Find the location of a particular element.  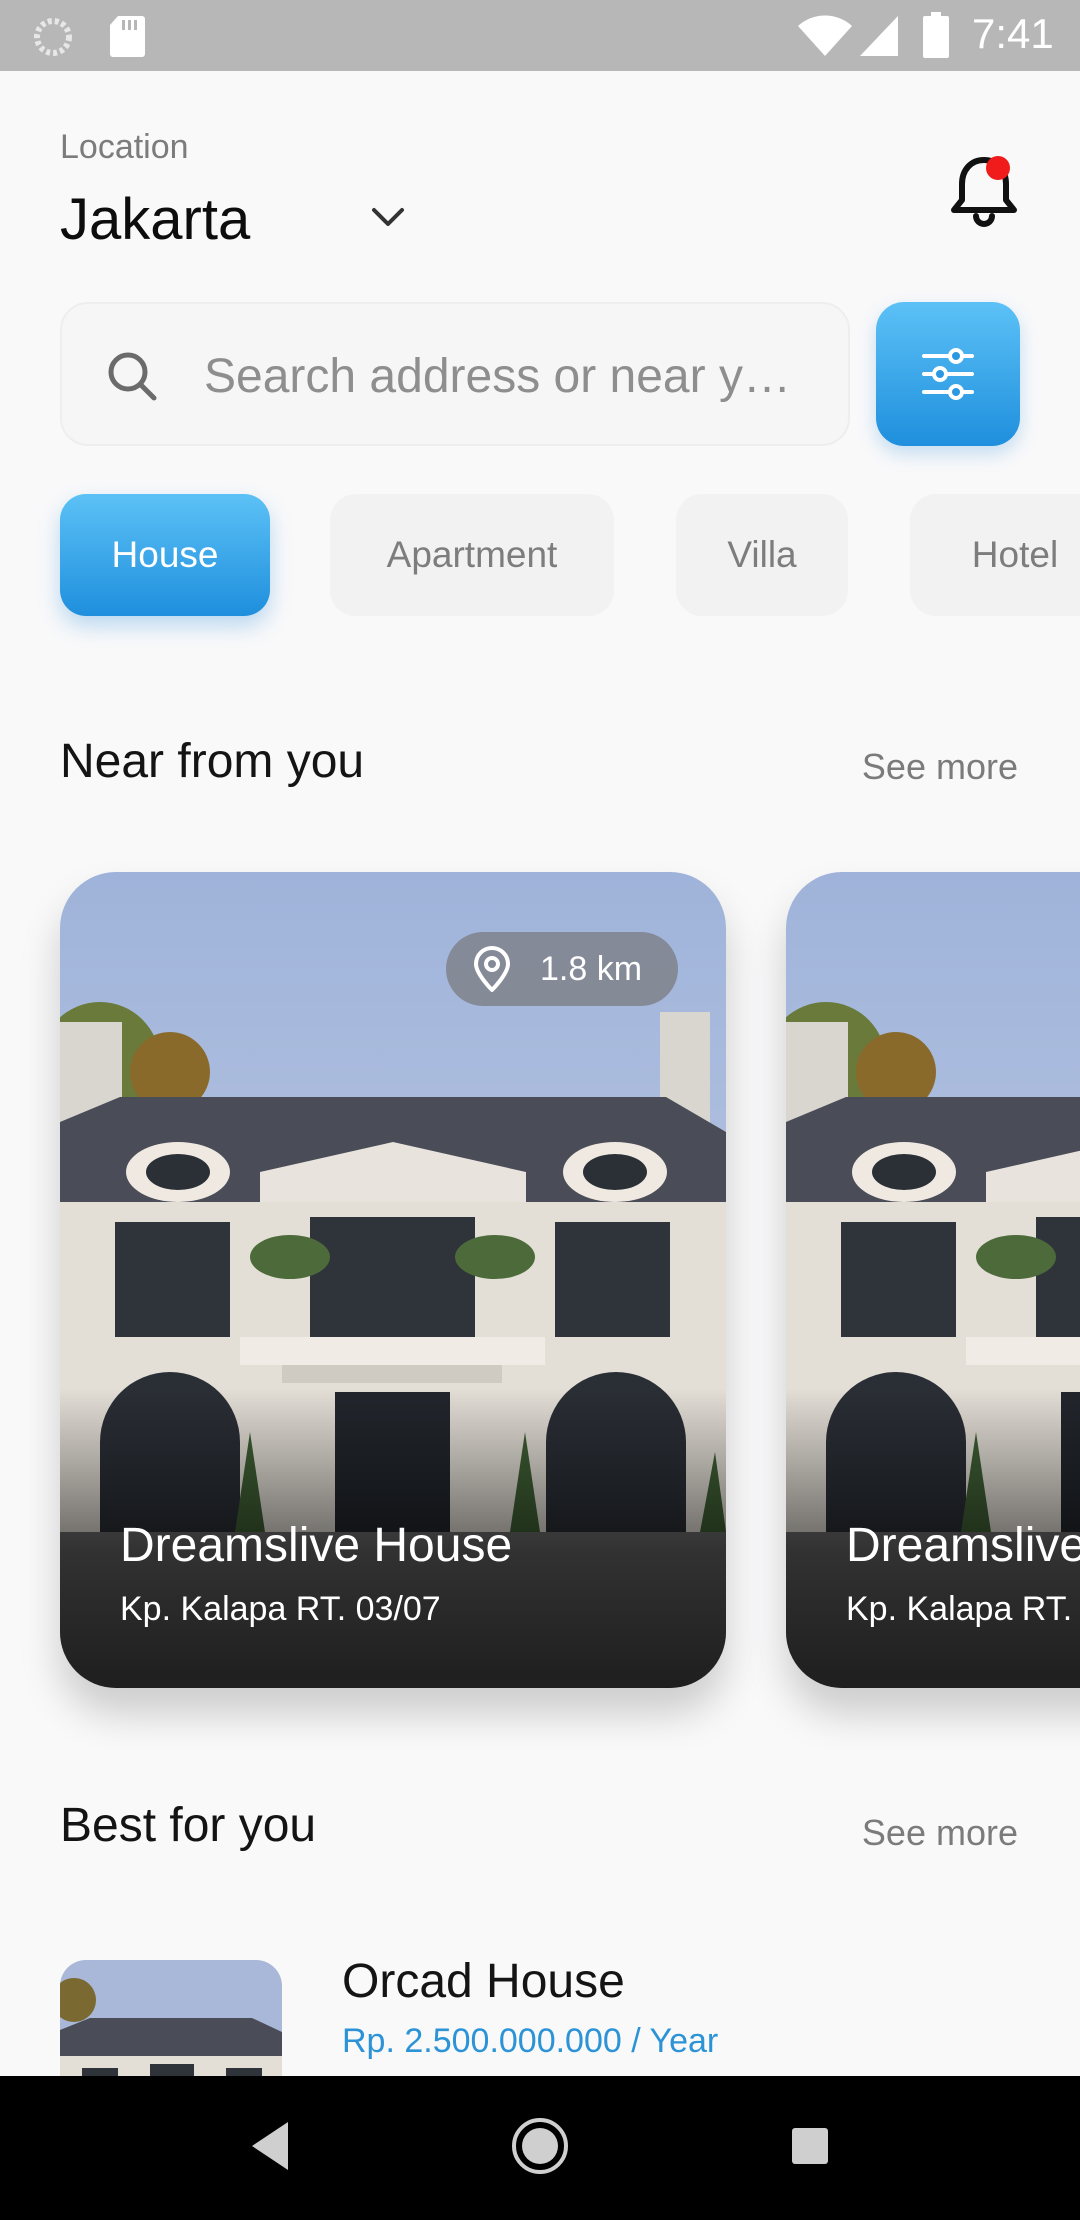

filter-button is located at coordinates (948, 374).